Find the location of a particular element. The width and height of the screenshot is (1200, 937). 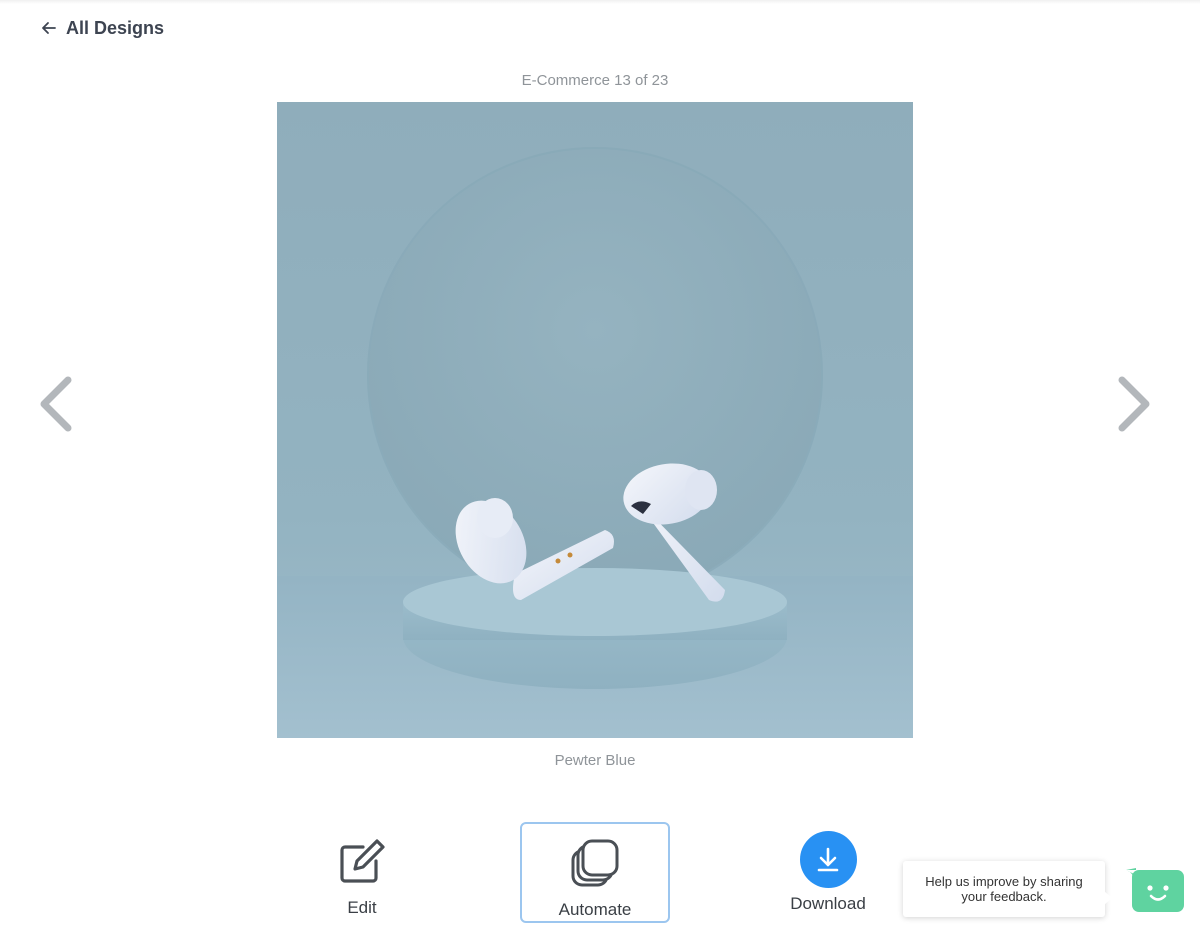

design-counter: E-Commerce 13 of 23 is located at coordinates (595, 80).